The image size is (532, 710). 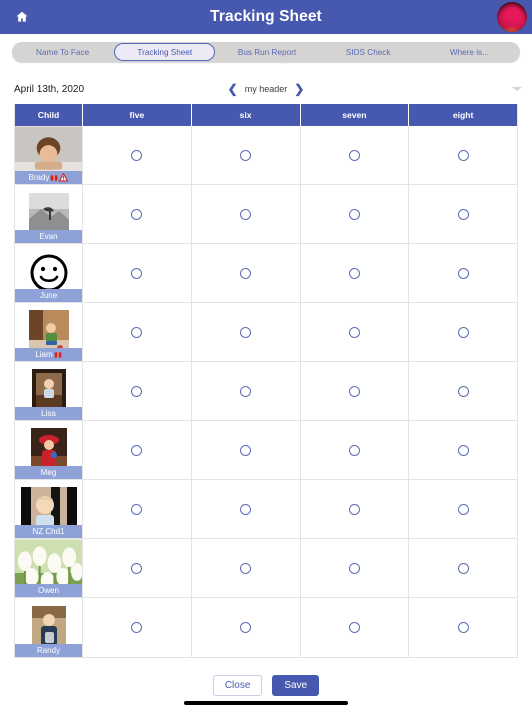 What do you see at coordinates (368, 52) in the screenshot?
I see `tab-sids-check: SIDS Check` at bounding box center [368, 52].